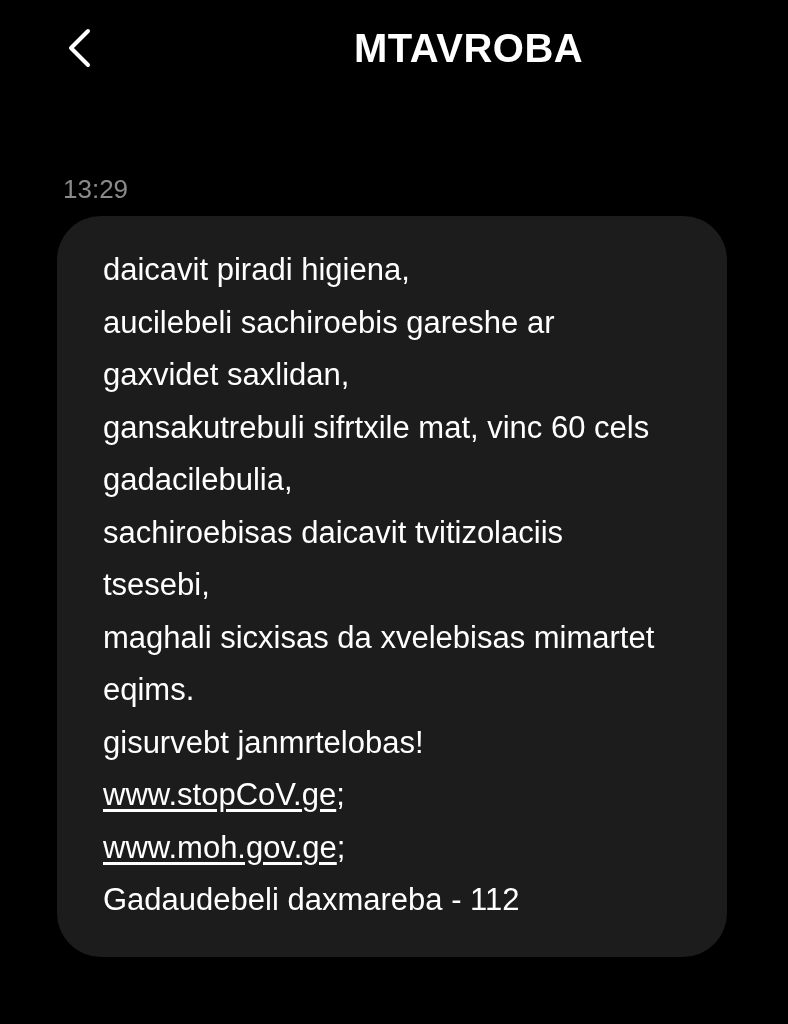  Describe the element at coordinates (79, 48) in the screenshot. I see `back-icon` at that location.